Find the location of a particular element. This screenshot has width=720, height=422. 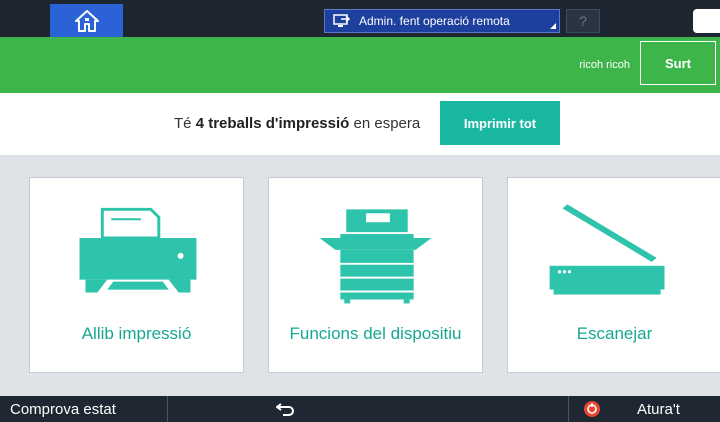

jobs-count: 4 is located at coordinates (200, 123).